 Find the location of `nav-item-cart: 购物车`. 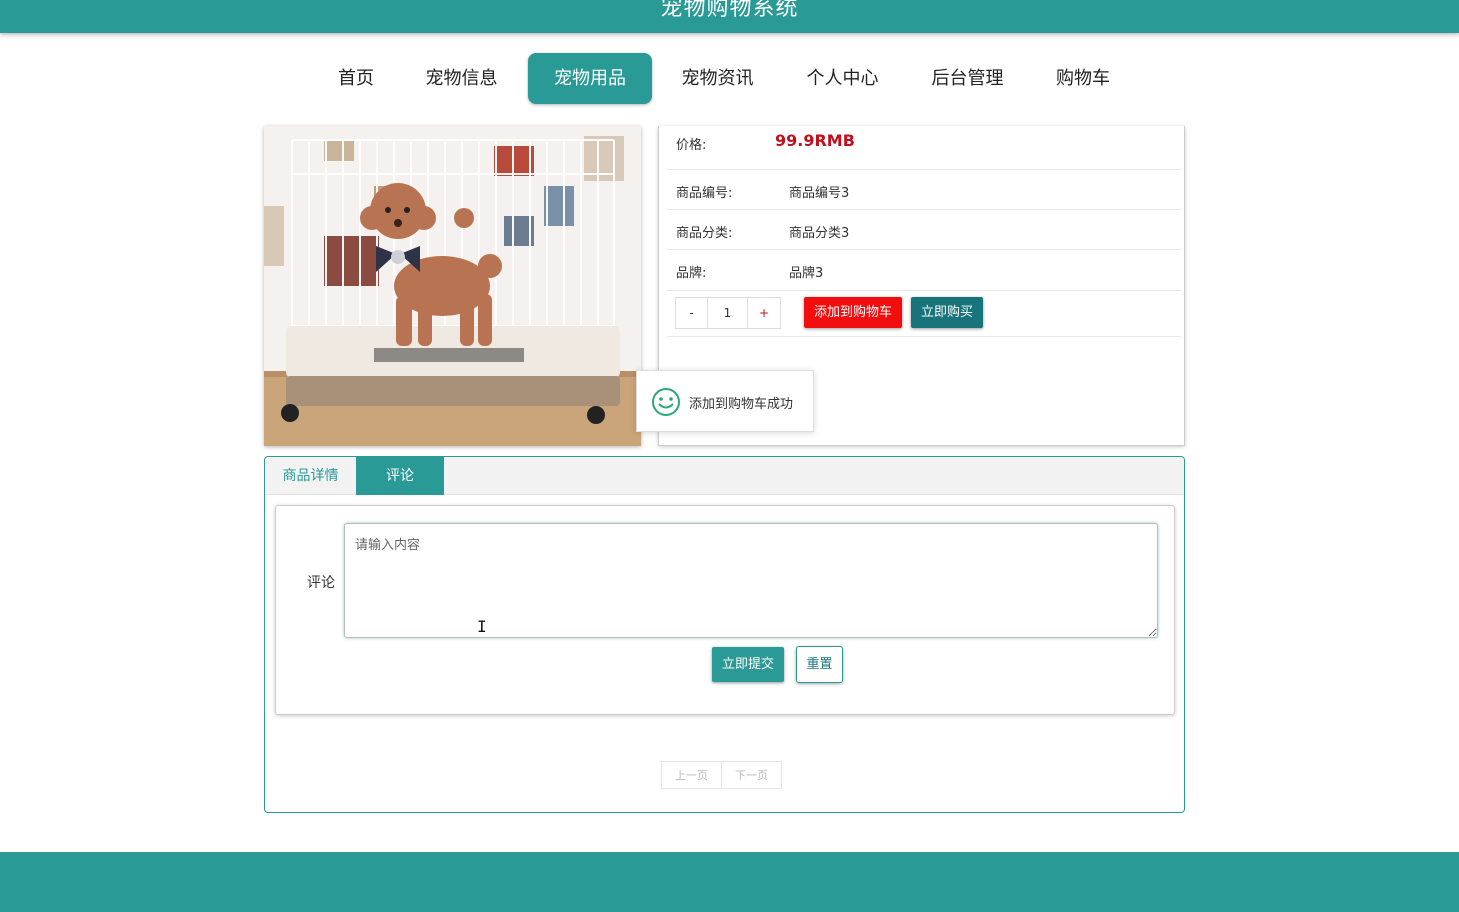

nav-item-cart: 购物车 is located at coordinates (1083, 78).